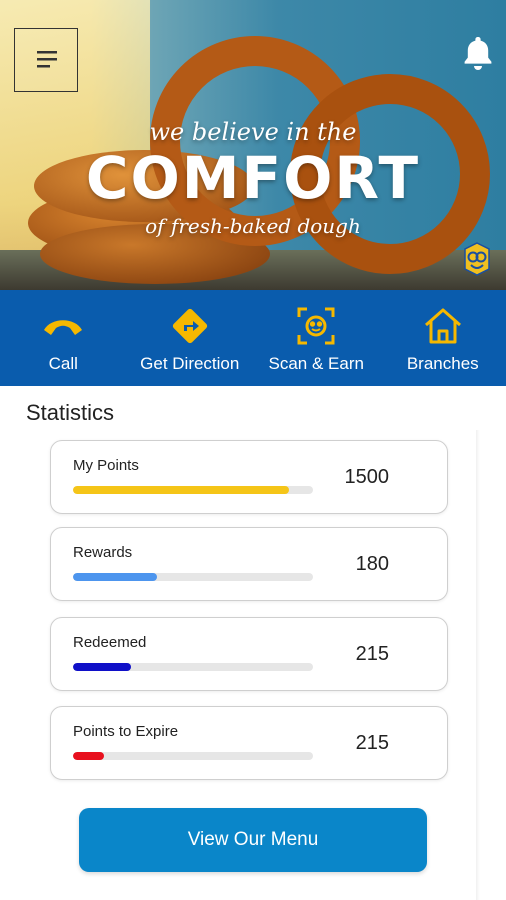  What do you see at coordinates (477, 259) in the screenshot?
I see `brand-logo` at bounding box center [477, 259].